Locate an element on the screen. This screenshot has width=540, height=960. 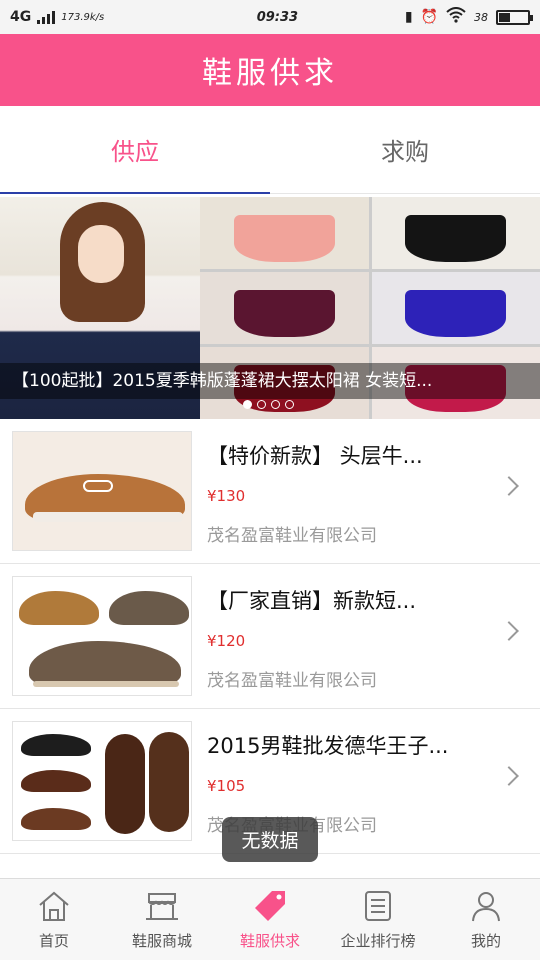
app-header: 鞋服供求 is located at coordinates (270, 70).